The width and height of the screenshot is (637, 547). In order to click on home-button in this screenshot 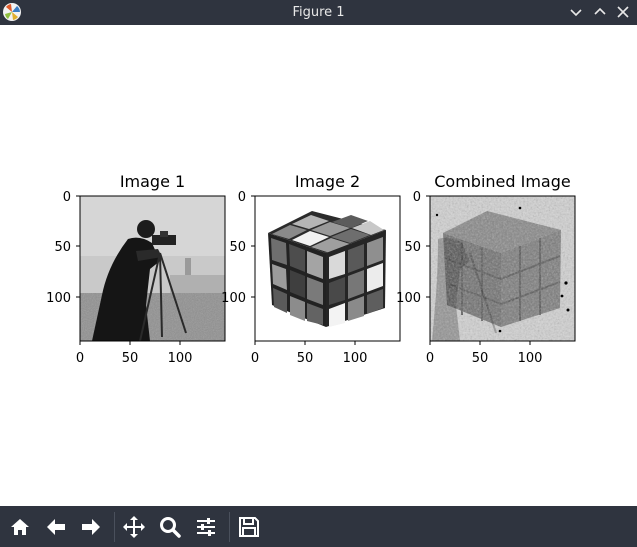, I will do `click(20, 527)`.